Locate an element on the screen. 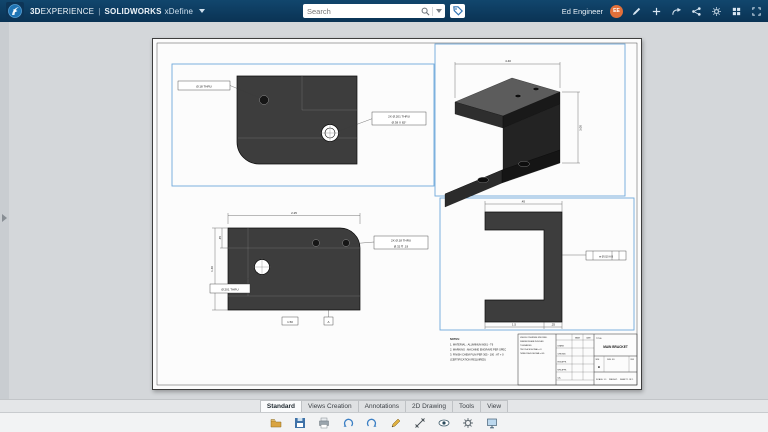 The image size is (768, 432). tb-dwg-label: DWG. NO. is located at coordinates (611, 360).